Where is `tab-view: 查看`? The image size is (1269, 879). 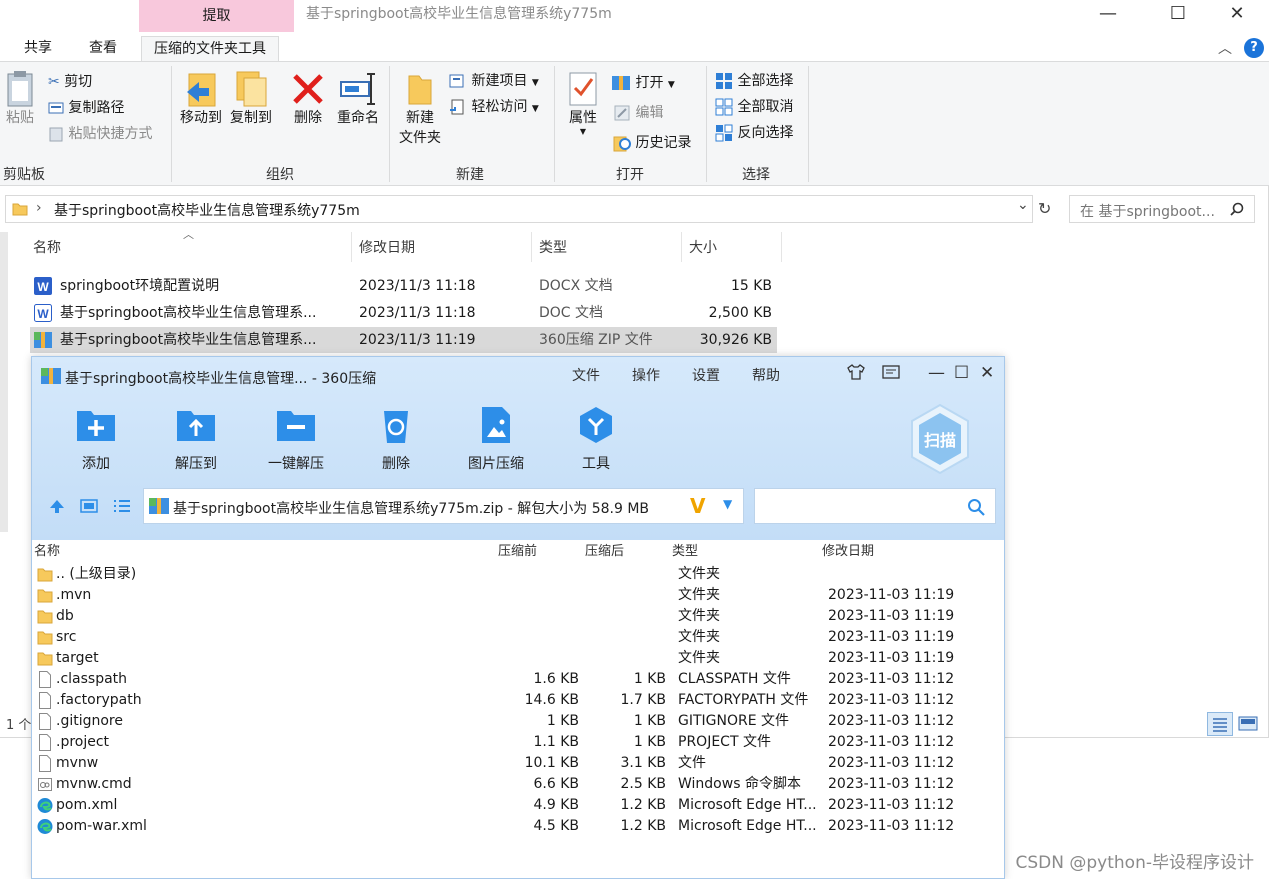
tab-view: 查看 is located at coordinates (103, 48).